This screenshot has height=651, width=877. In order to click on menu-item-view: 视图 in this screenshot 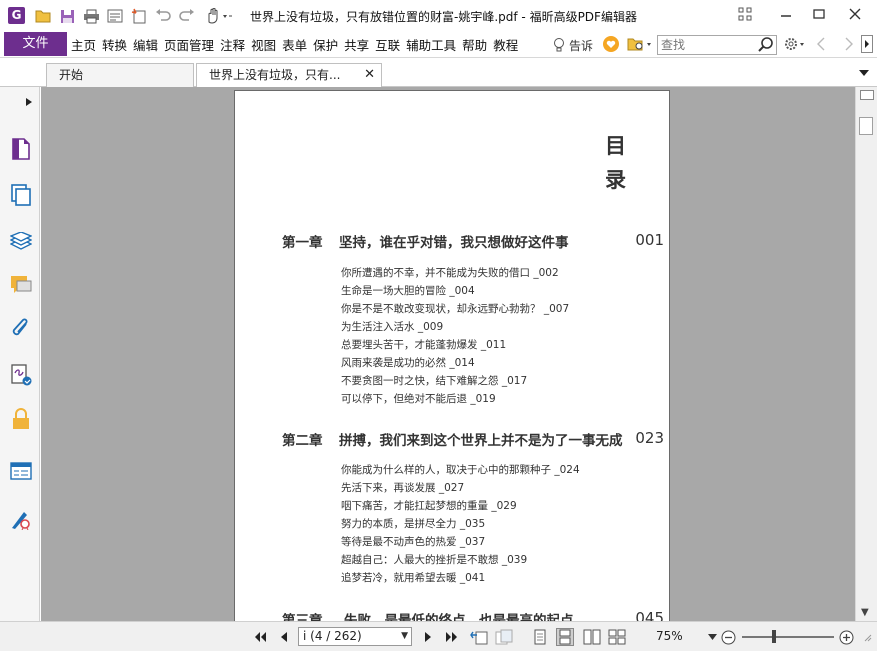, I will do `click(263, 44)`.